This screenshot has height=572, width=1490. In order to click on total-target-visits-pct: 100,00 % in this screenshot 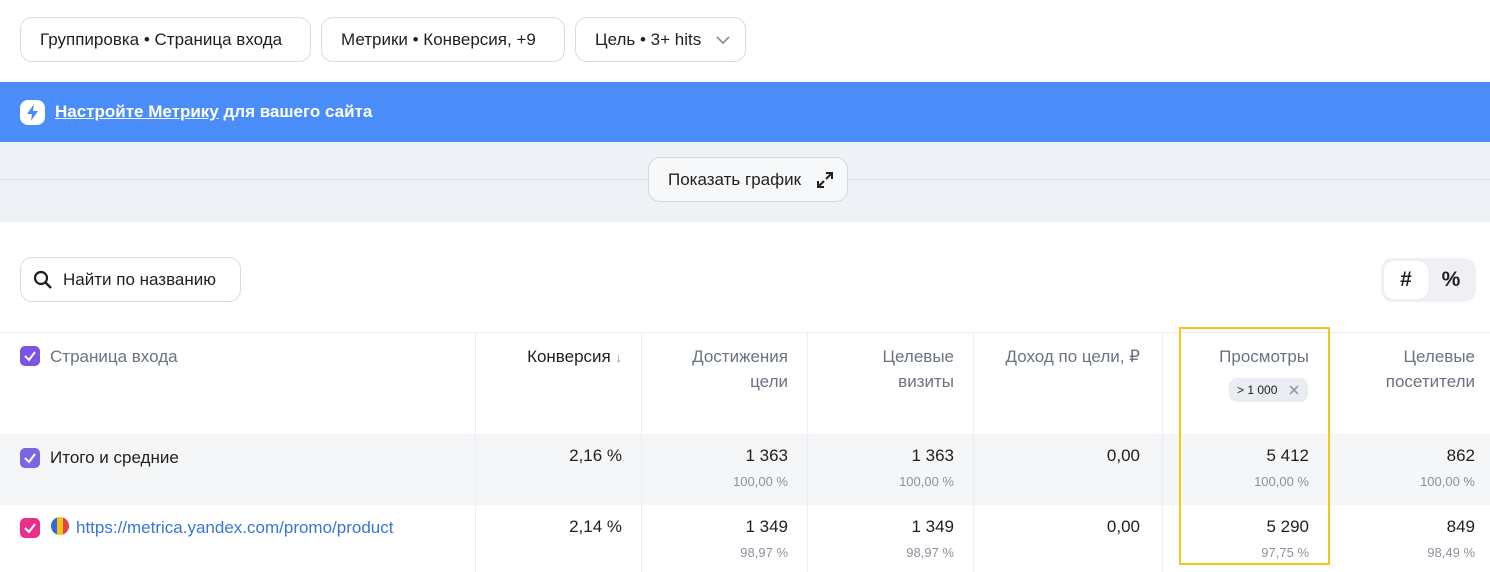, I will do `click(926, 481)`.